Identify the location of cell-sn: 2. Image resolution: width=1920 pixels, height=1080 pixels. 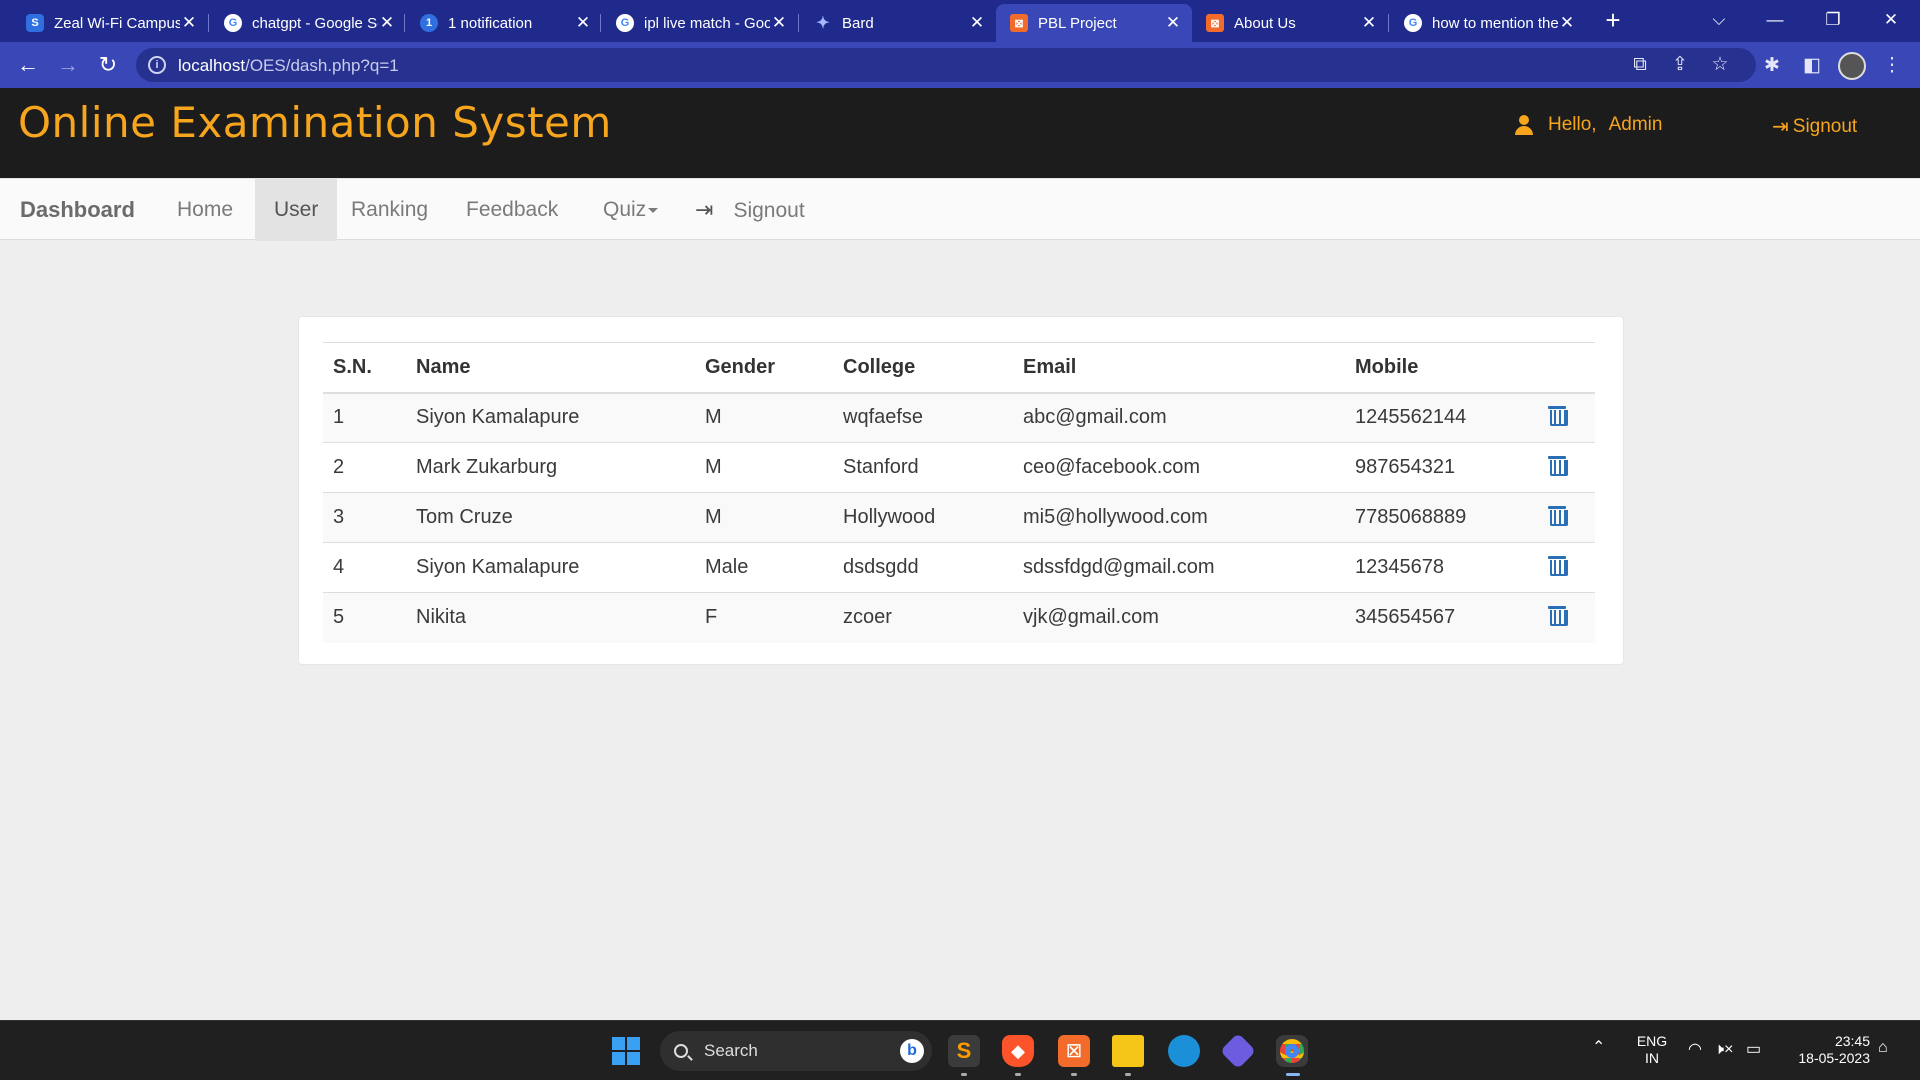
(364, 467).